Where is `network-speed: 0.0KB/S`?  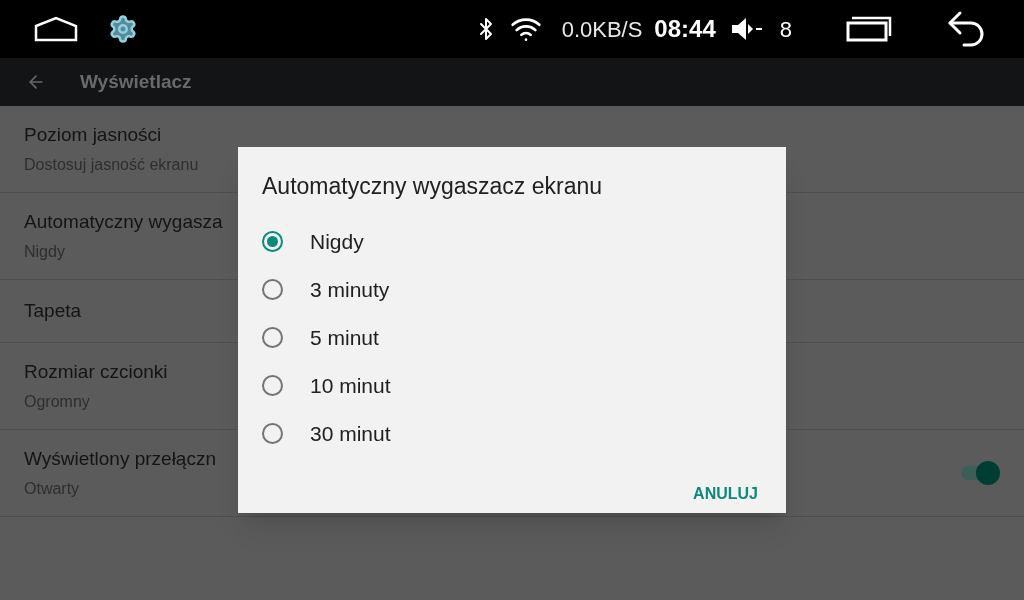
network-speed: 0.0KB/S is located at coordinates (602, 29).